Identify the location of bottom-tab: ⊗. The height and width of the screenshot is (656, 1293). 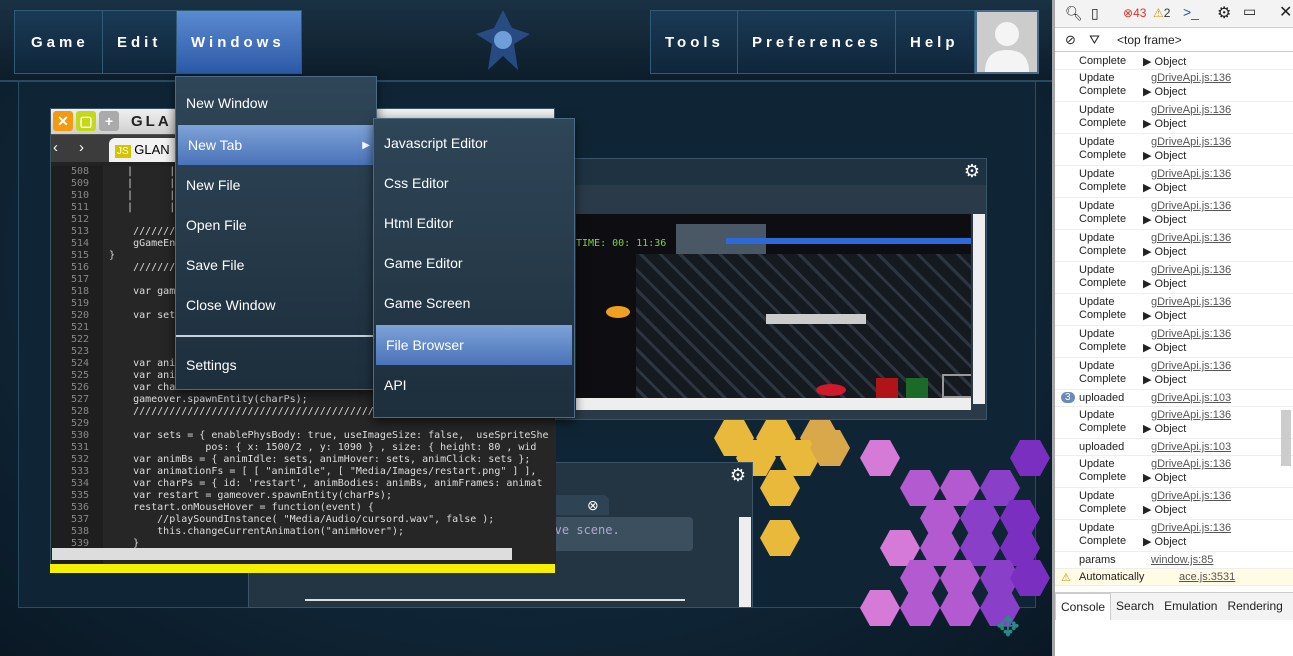
(579, 505).